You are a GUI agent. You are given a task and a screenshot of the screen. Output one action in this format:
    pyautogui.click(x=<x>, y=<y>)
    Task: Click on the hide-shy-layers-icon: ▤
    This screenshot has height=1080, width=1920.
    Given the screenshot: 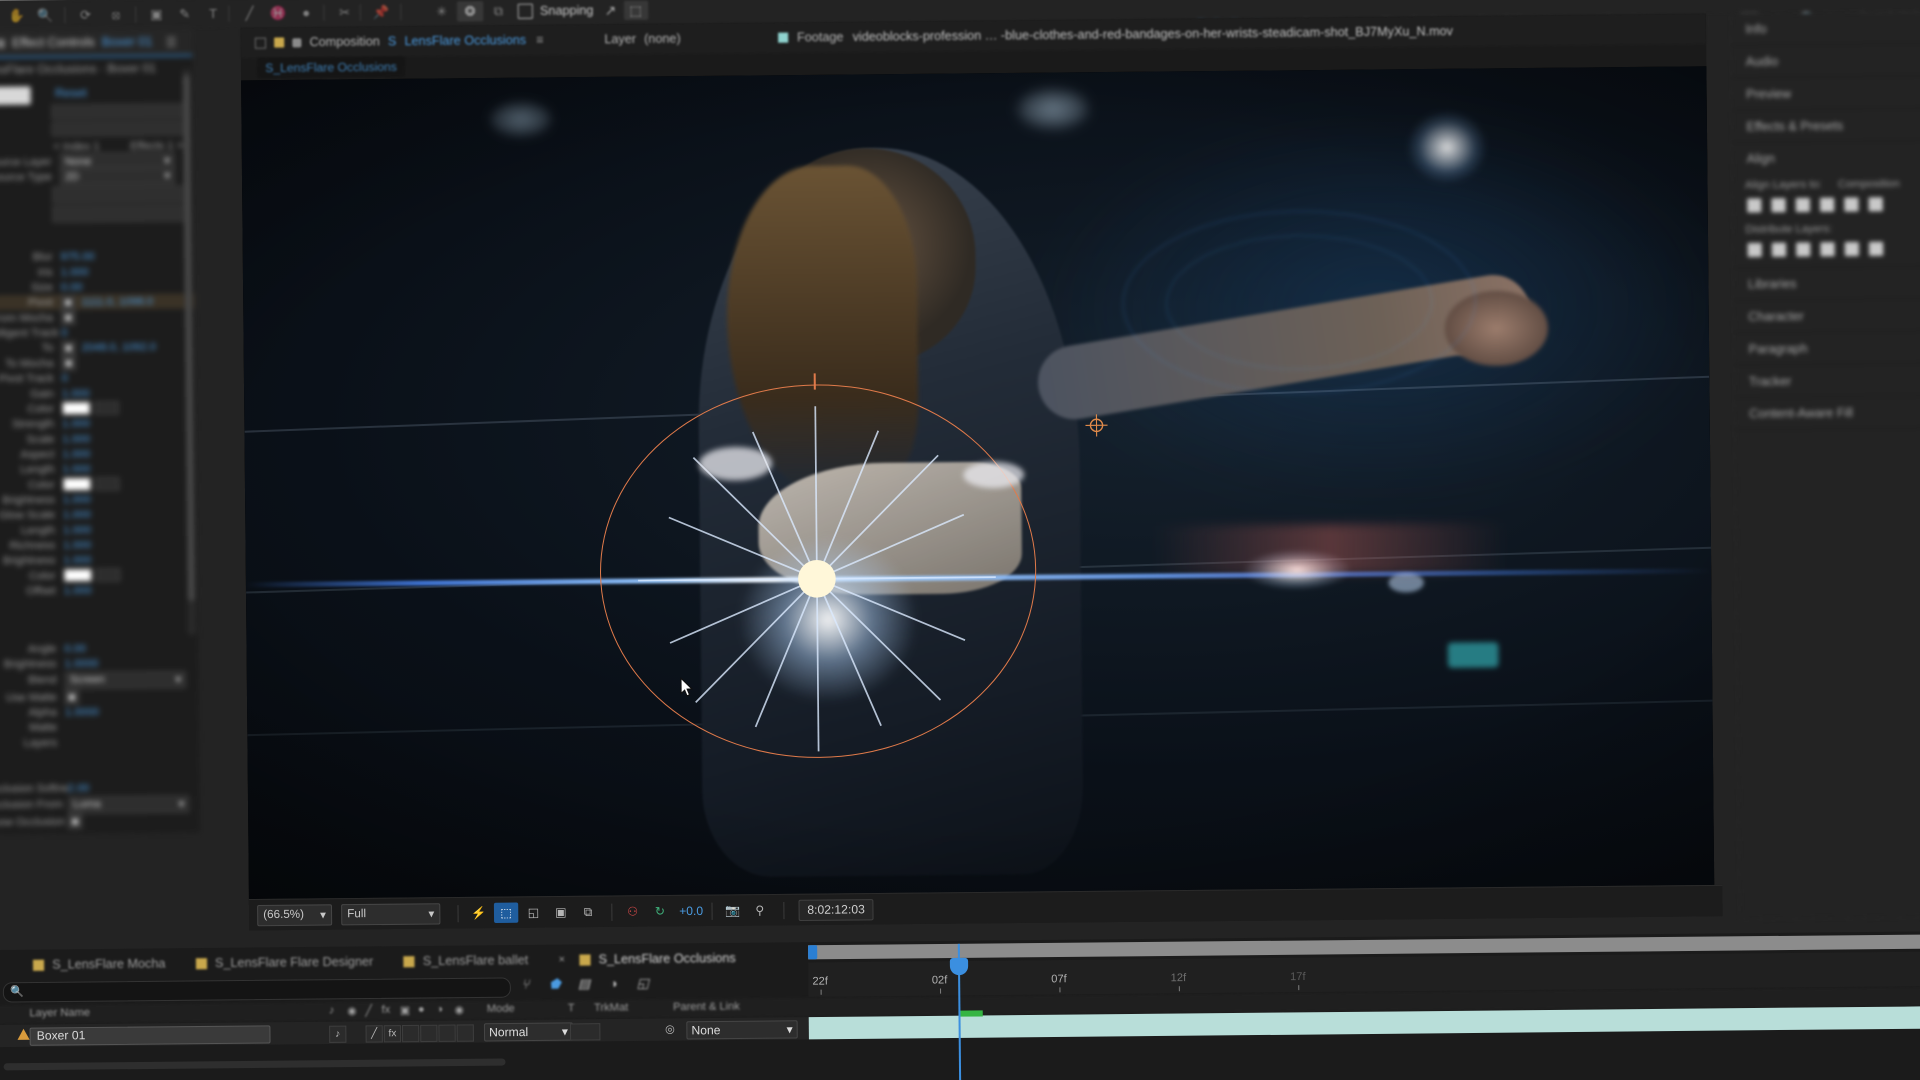 What is the action you would take?
    pyautogui.click(x=584, y=984)
    